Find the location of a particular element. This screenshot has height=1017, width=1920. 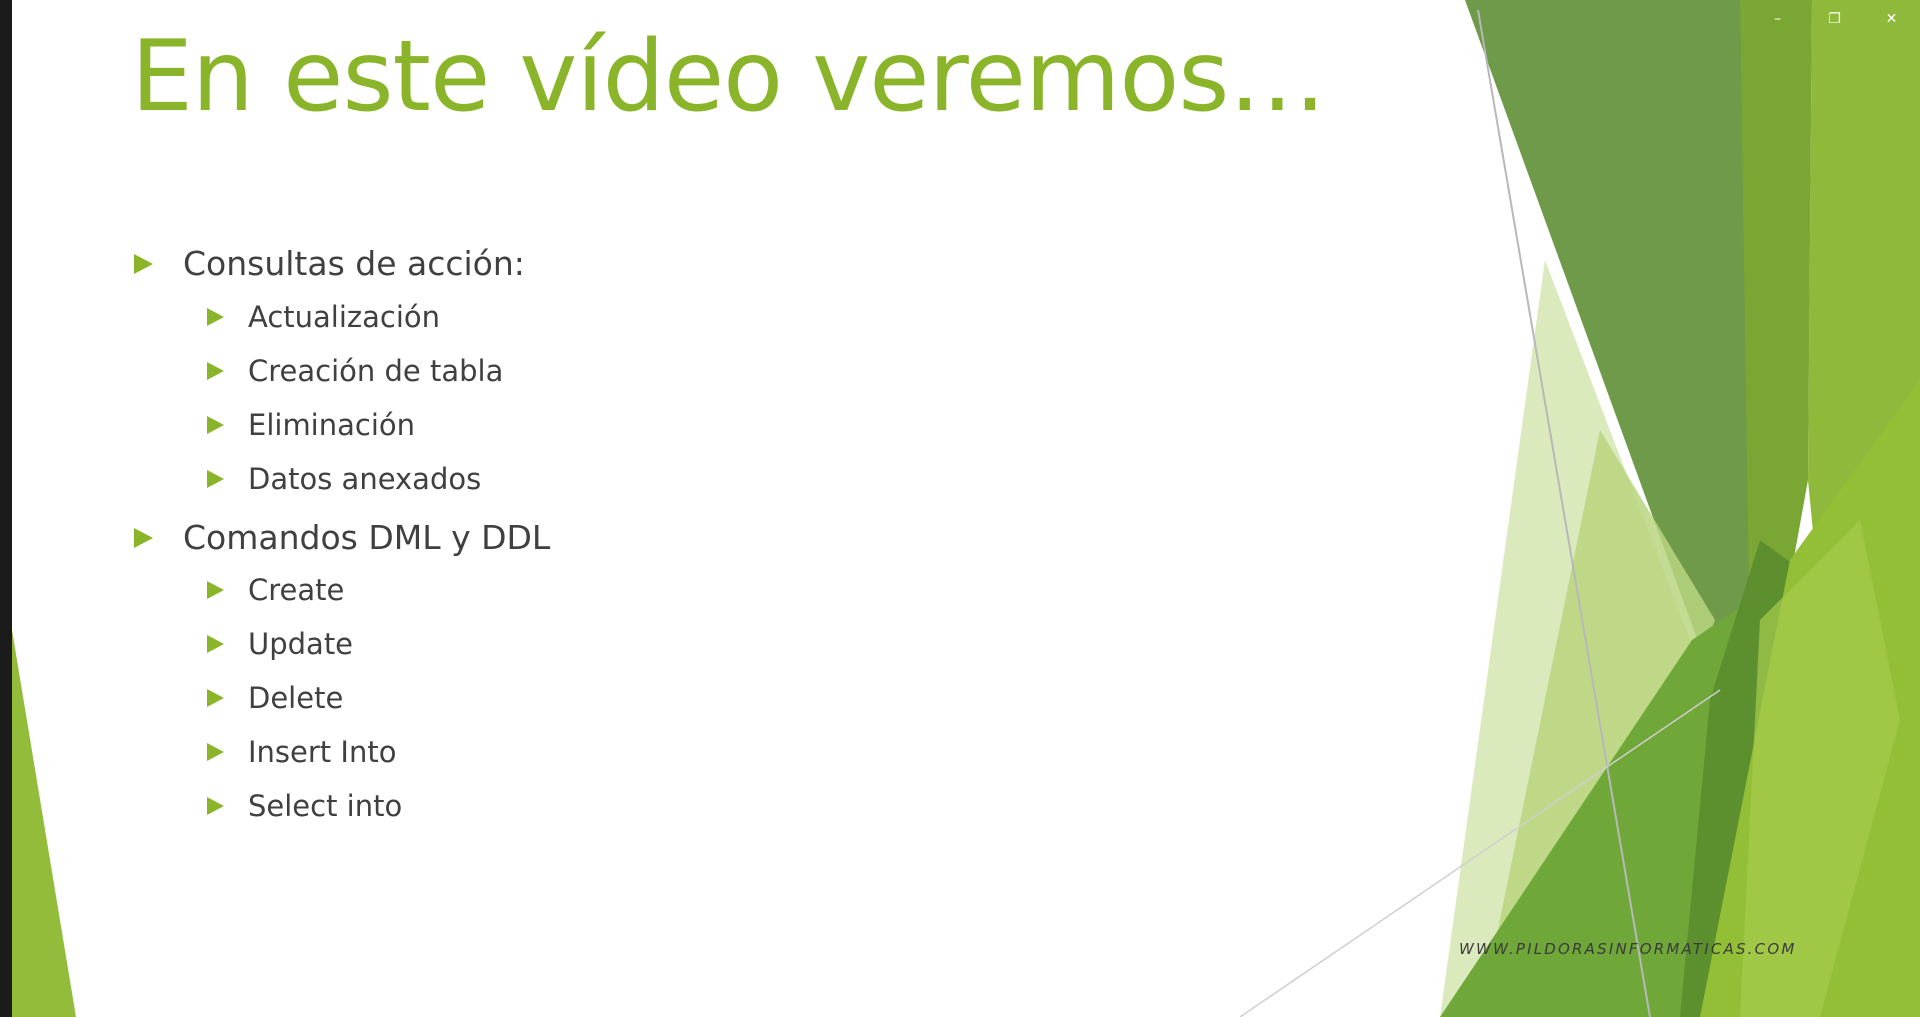

restore-button: ❐ is located at coordinates (1834, 19).